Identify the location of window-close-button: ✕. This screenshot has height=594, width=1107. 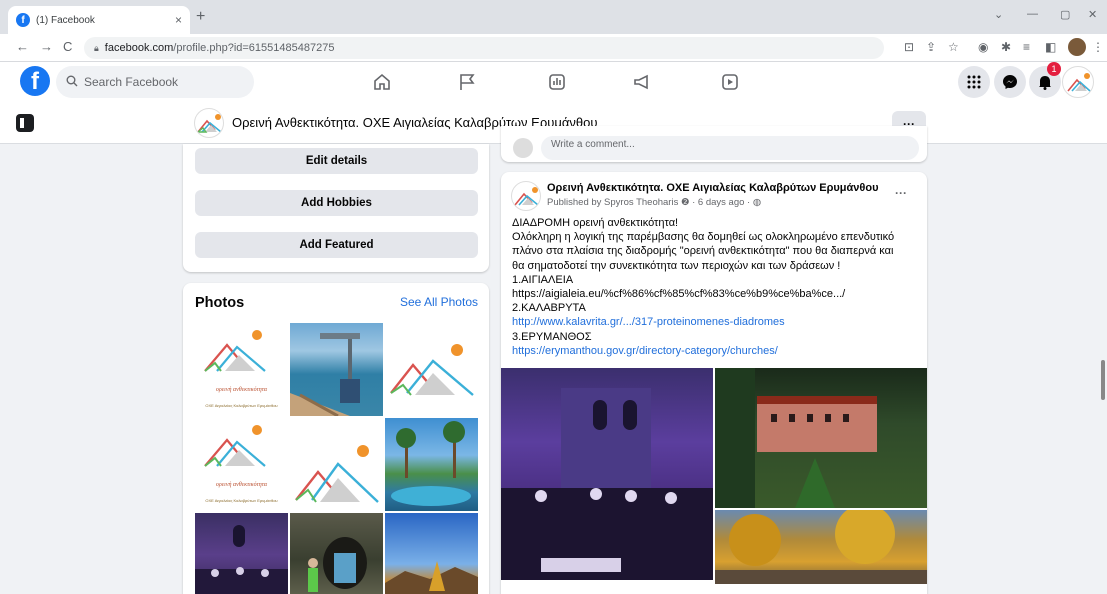
(1092, 14).